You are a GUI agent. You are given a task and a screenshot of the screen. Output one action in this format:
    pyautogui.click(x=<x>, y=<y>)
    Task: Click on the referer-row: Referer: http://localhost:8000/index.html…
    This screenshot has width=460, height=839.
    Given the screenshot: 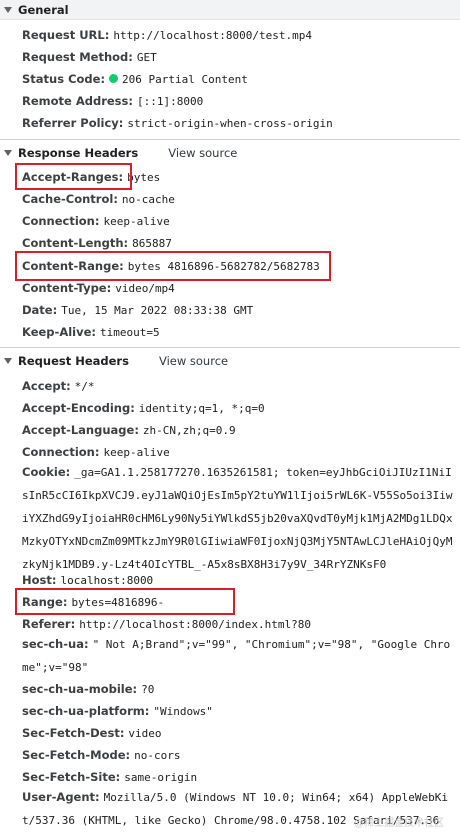 What is the action you would take?
    pyautogui.click(x=239, y=624)
    